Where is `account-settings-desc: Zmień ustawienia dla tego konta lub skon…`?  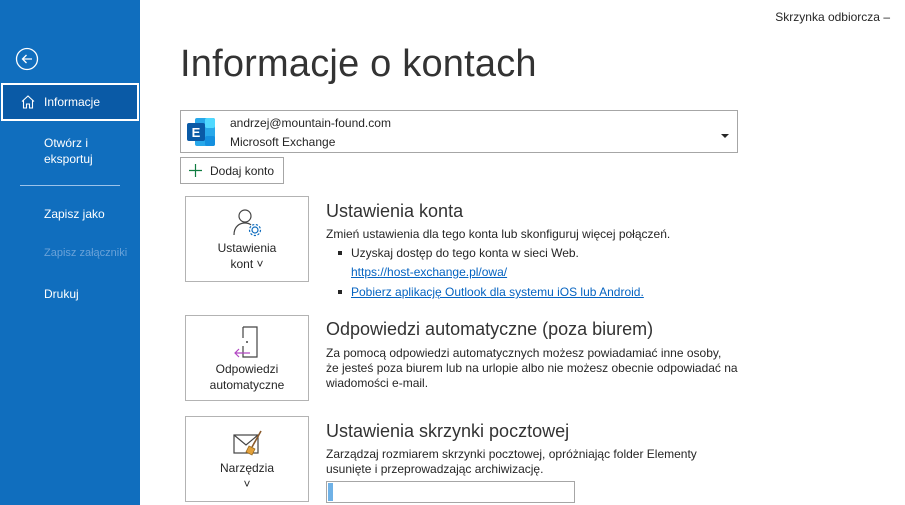
account-settings-desc: Zmień ustawienia dla tego konta lub skon… is located at coordinates (498, 234).